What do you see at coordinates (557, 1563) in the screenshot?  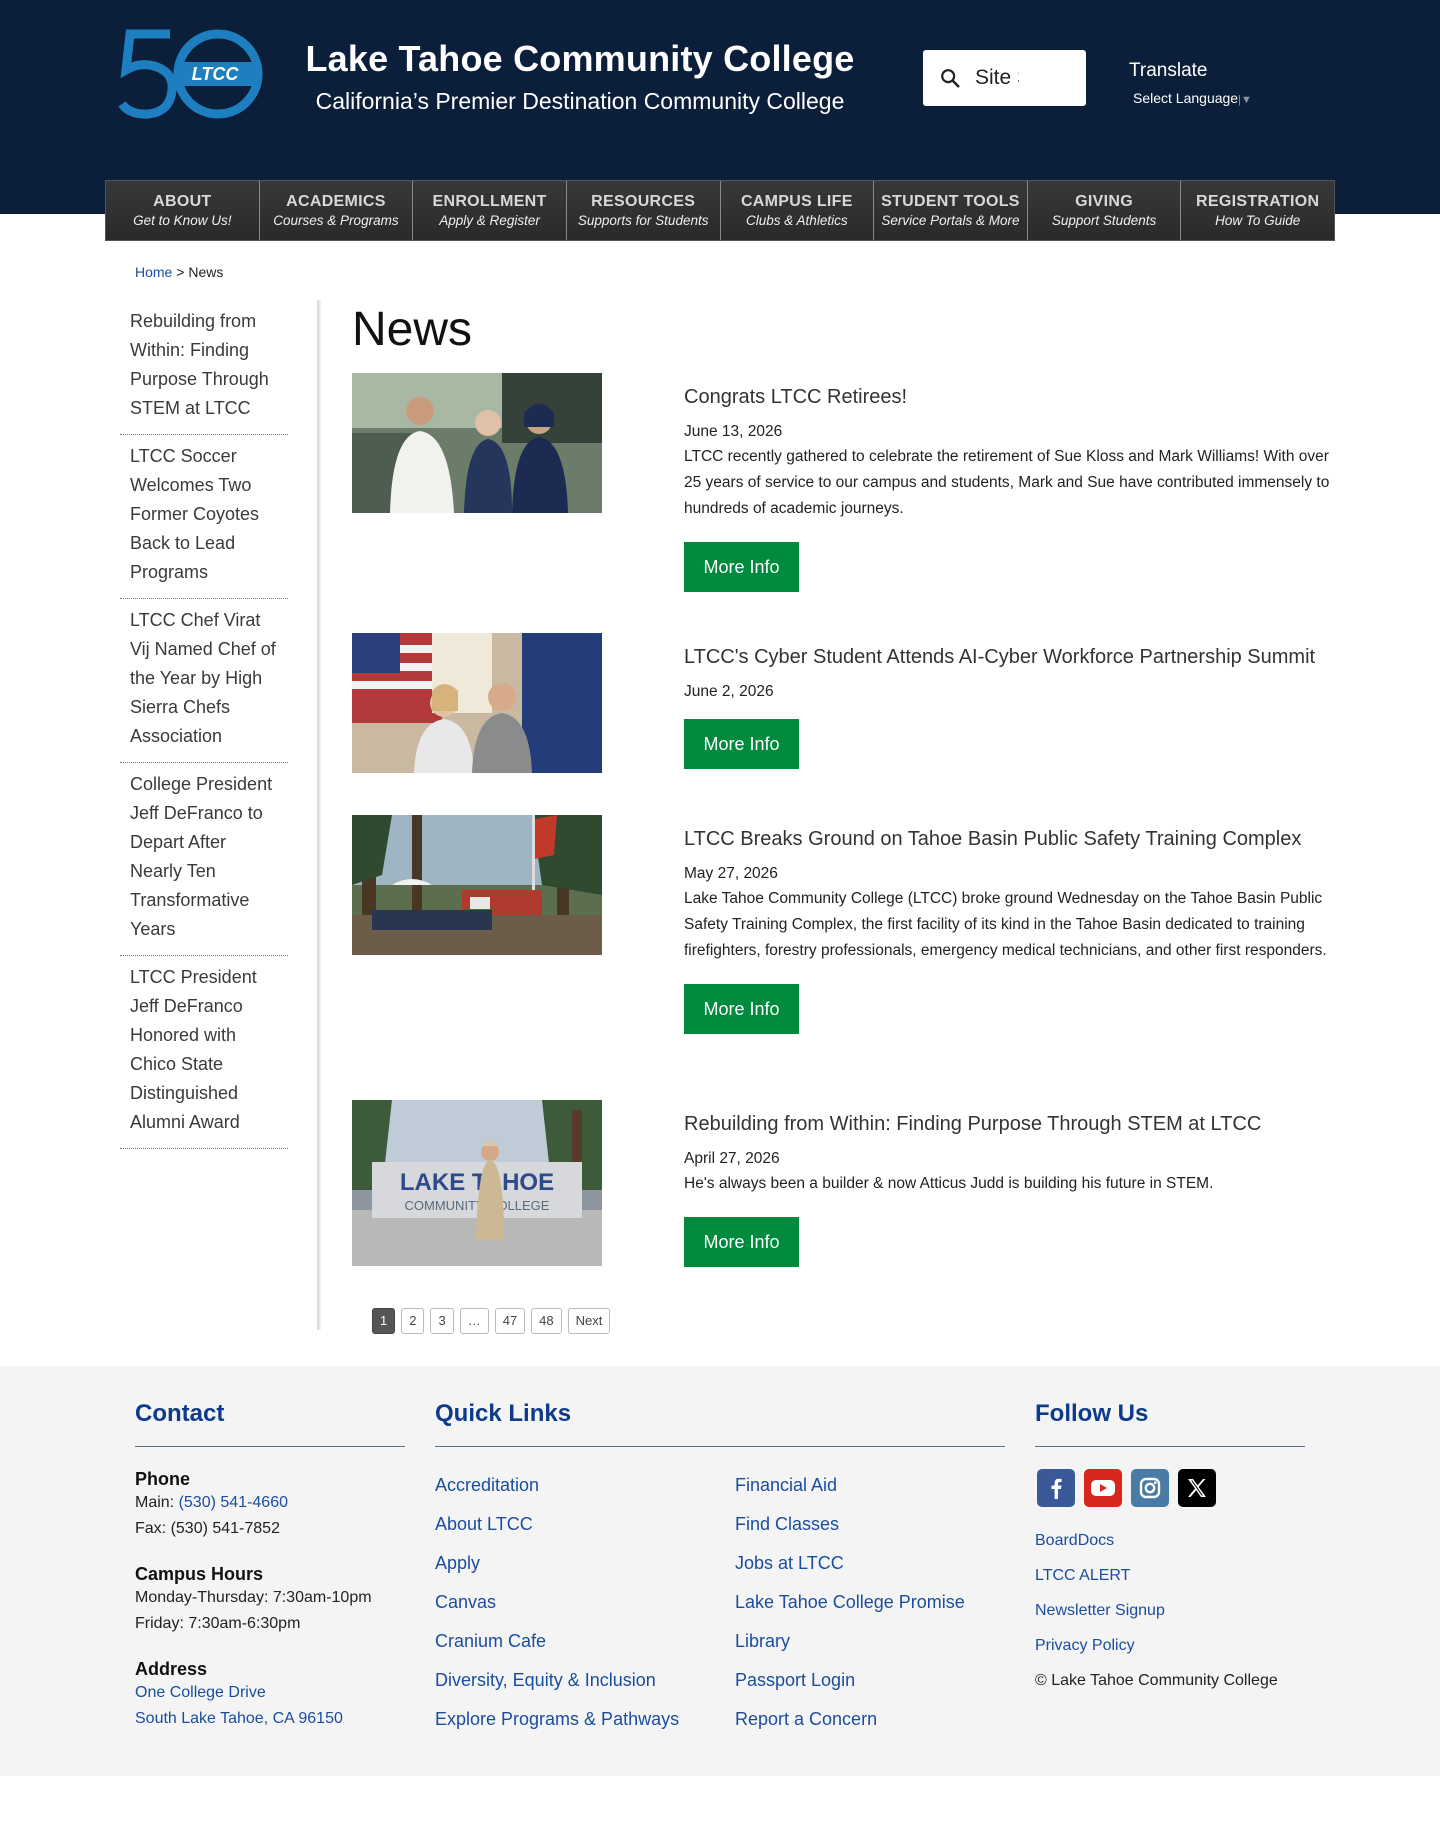 I see `quick-link: Apply` at bounding box center [557, 1563].